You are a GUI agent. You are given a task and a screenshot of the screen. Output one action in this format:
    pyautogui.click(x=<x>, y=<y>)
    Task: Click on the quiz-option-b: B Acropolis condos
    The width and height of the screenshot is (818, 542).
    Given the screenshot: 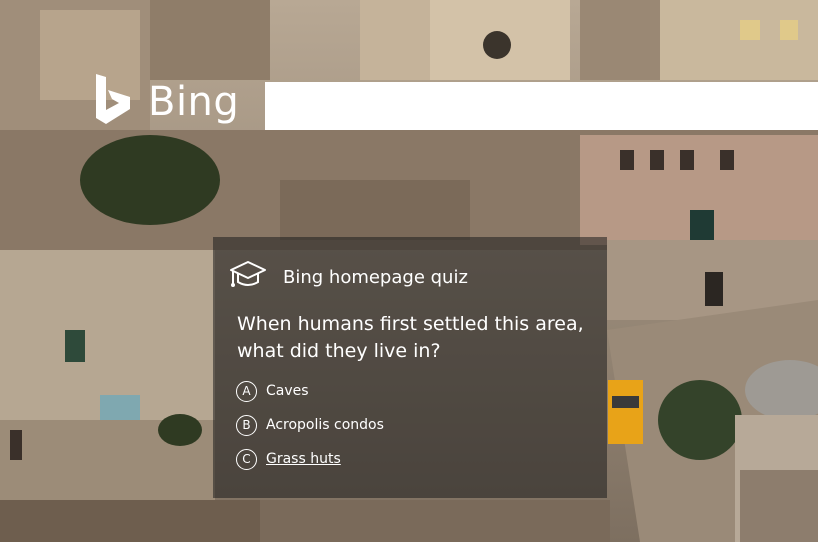 What is the action you would take?
    pyautogui.click(x=310, y=425)
    